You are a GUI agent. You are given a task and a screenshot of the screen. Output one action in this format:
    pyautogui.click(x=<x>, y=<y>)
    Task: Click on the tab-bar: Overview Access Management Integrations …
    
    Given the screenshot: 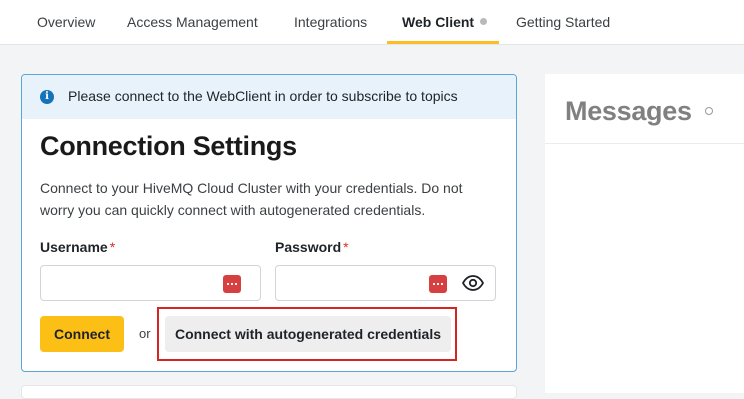 What is the action you would take?
    pyautogui.click(x=372, y=22)
    